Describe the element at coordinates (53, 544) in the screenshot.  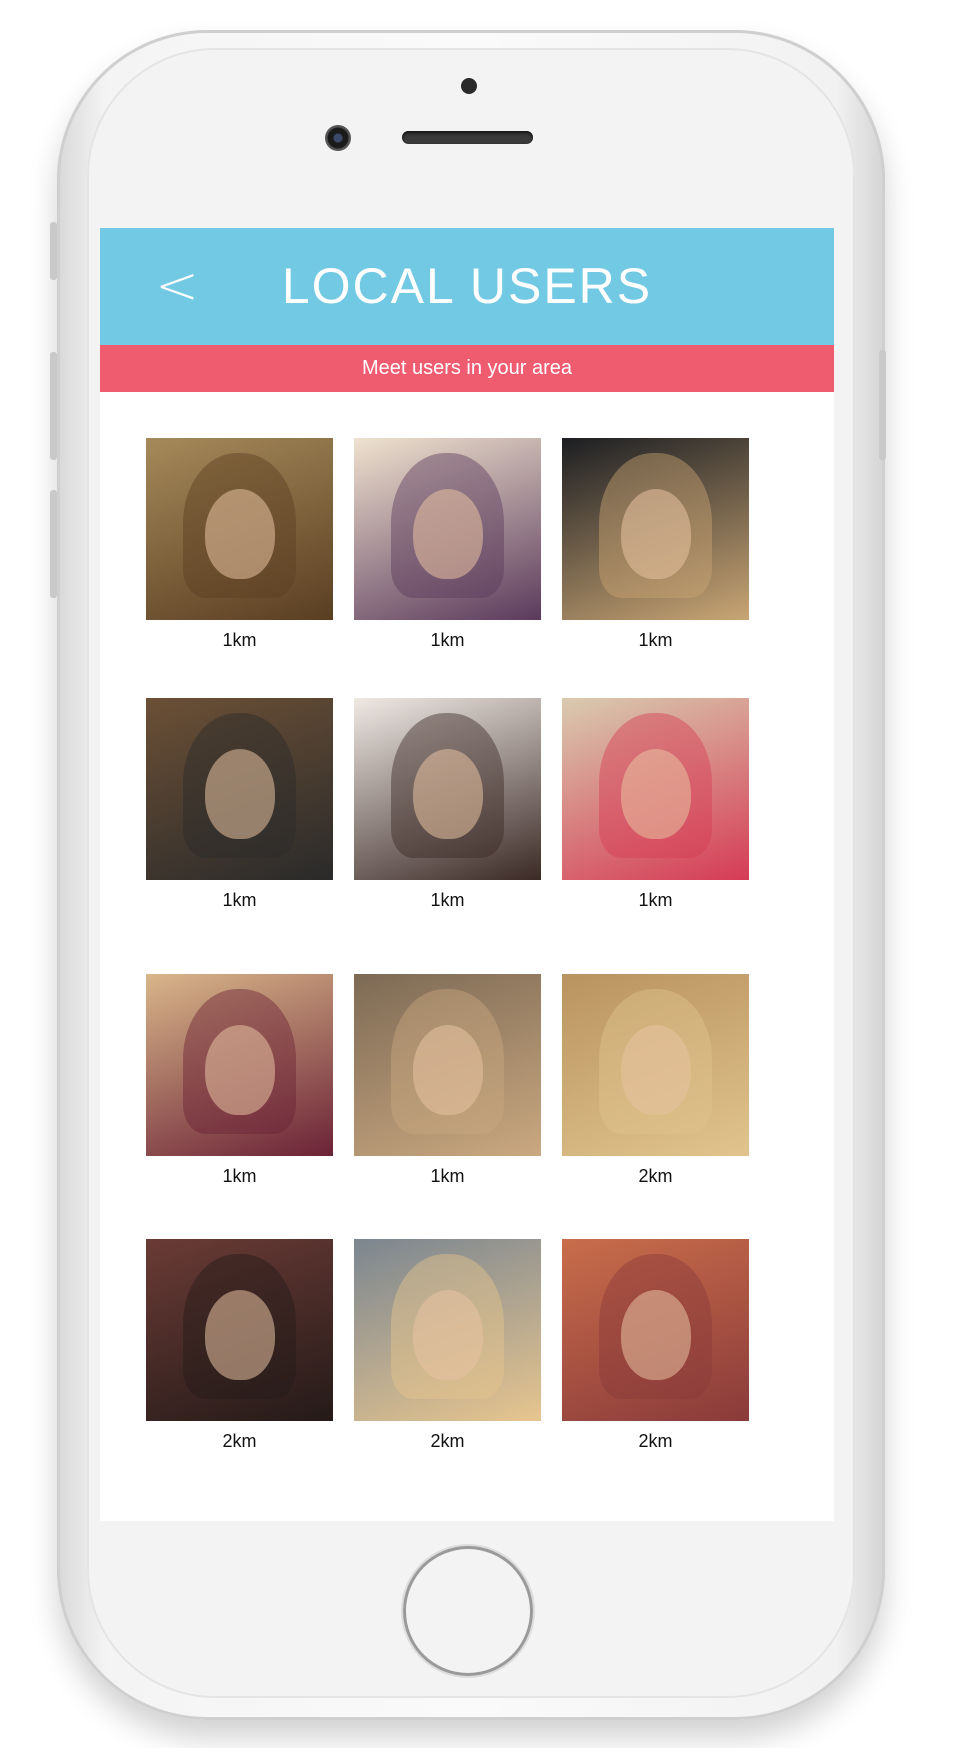
I see `volume-down-button` at that location.